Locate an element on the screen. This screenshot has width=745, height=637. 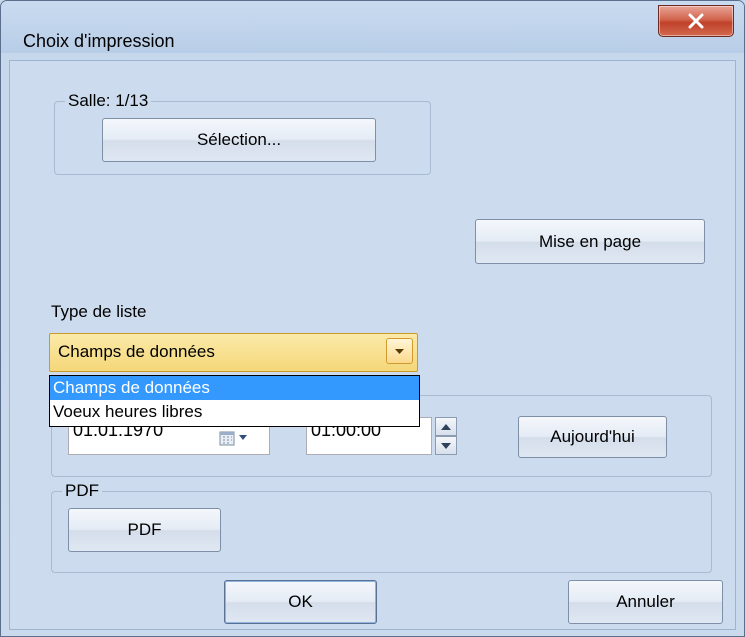
list-type-combo: Champs de données is located at coordinates (233, 352).